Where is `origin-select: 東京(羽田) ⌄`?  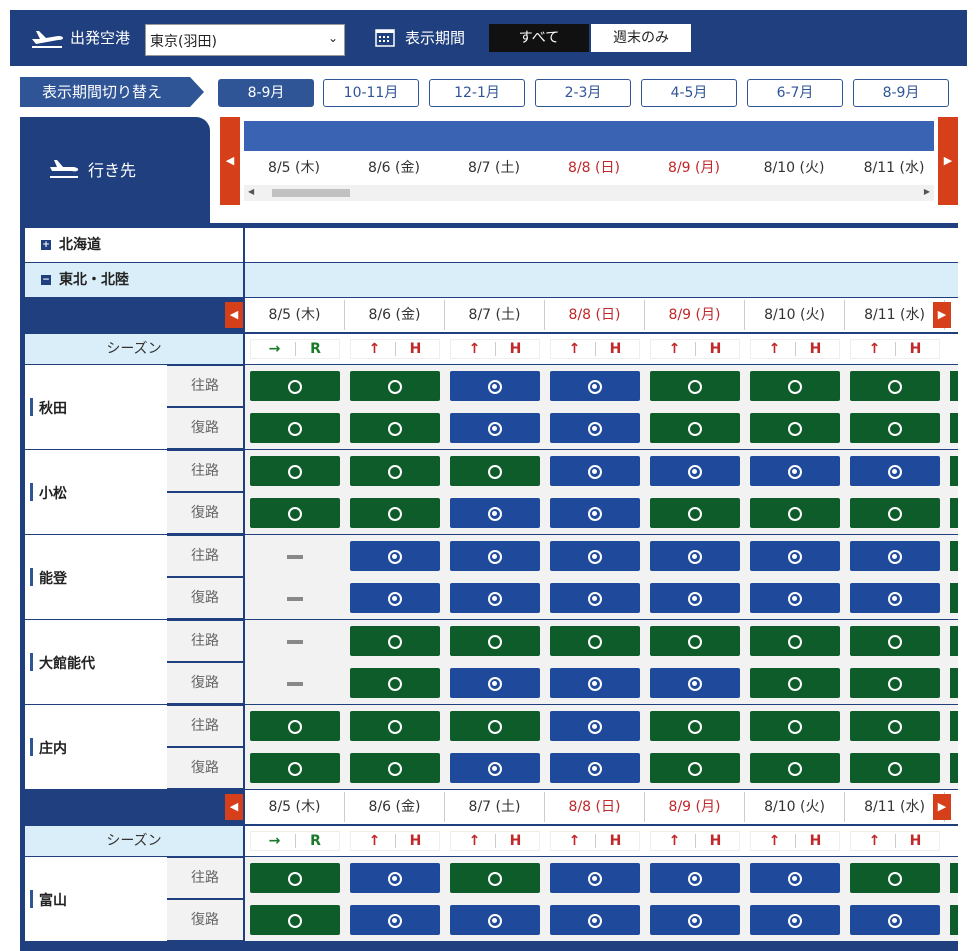
origin-select: 東京(羽田) ⌄ is located at coordinates (245, 40).